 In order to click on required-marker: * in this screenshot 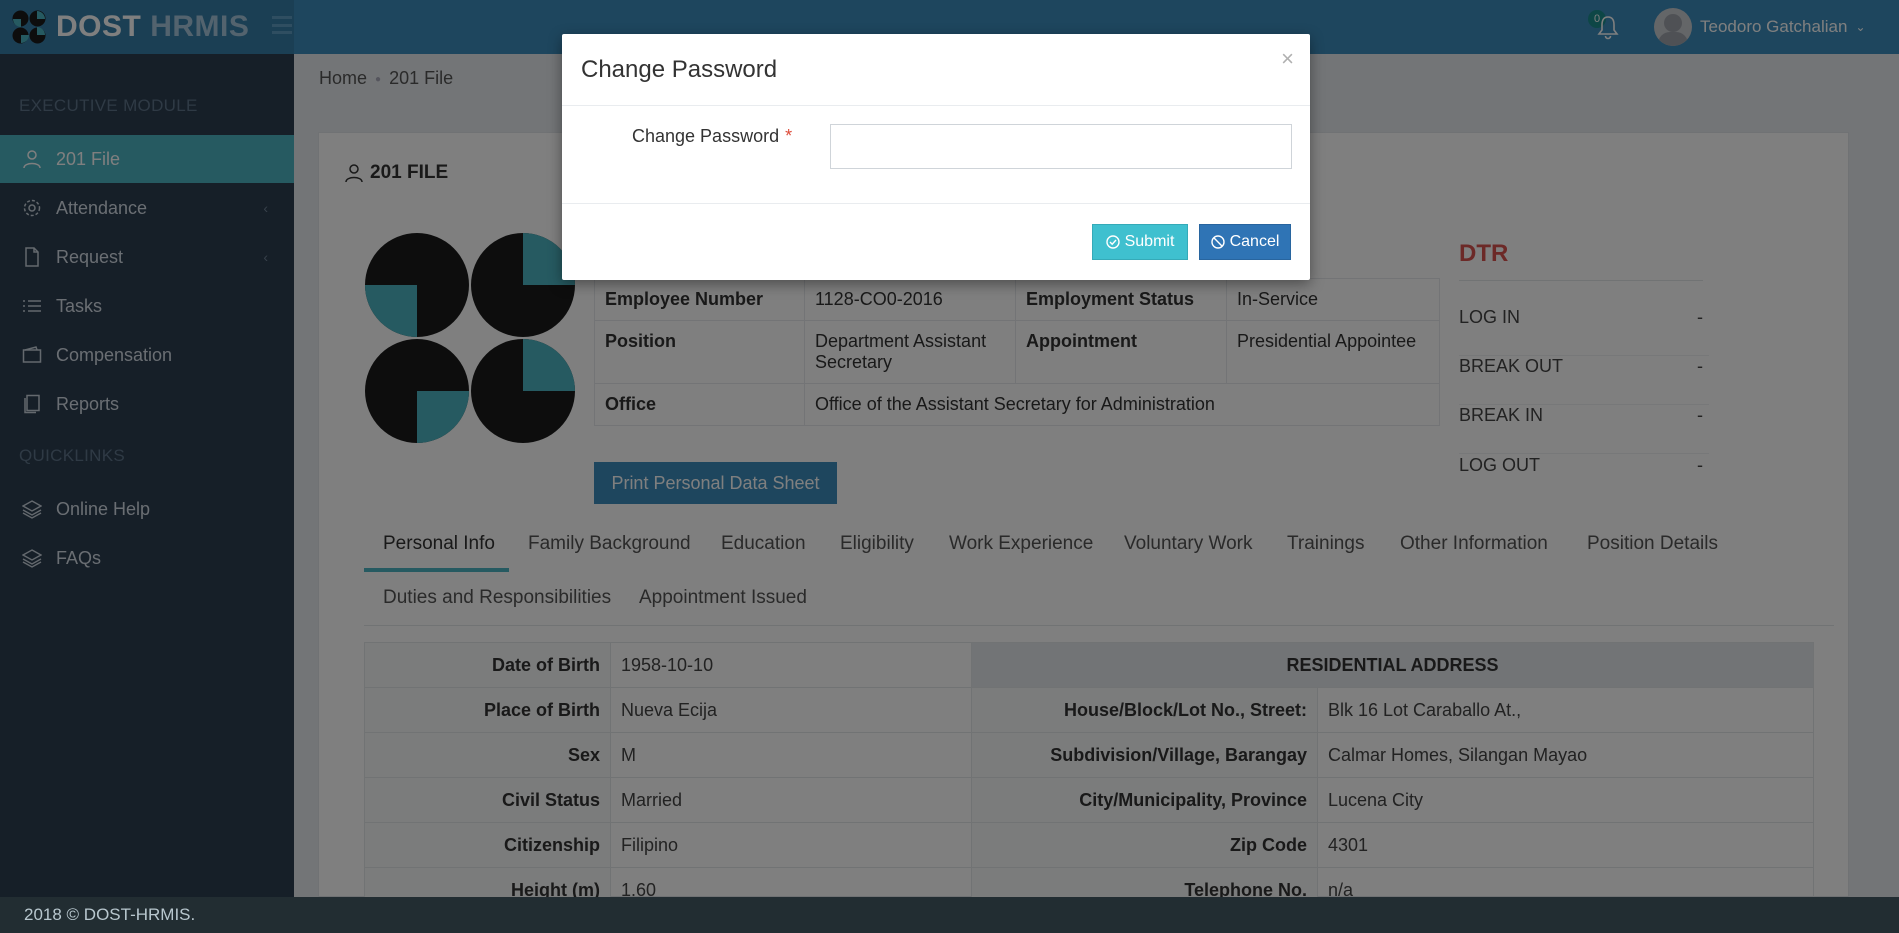, I will do `click(789, 136)`.